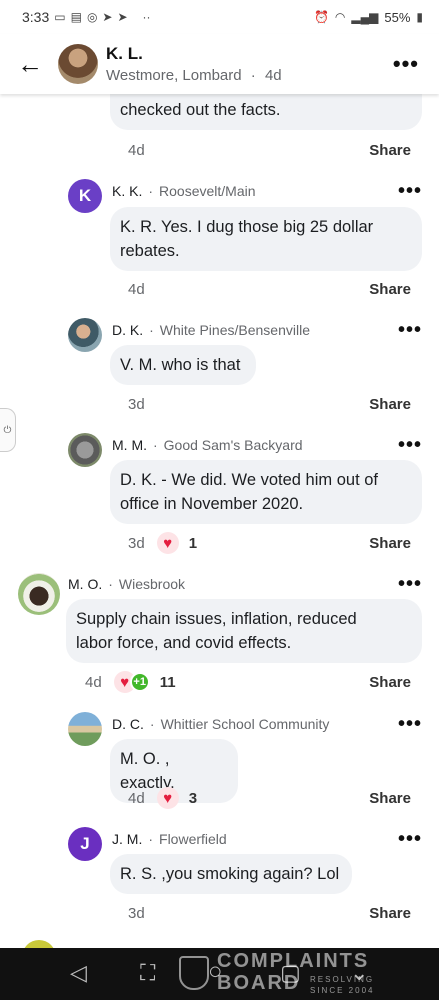  I want to click on comment-actions: 3d ♥ 1, so click(162, 543).